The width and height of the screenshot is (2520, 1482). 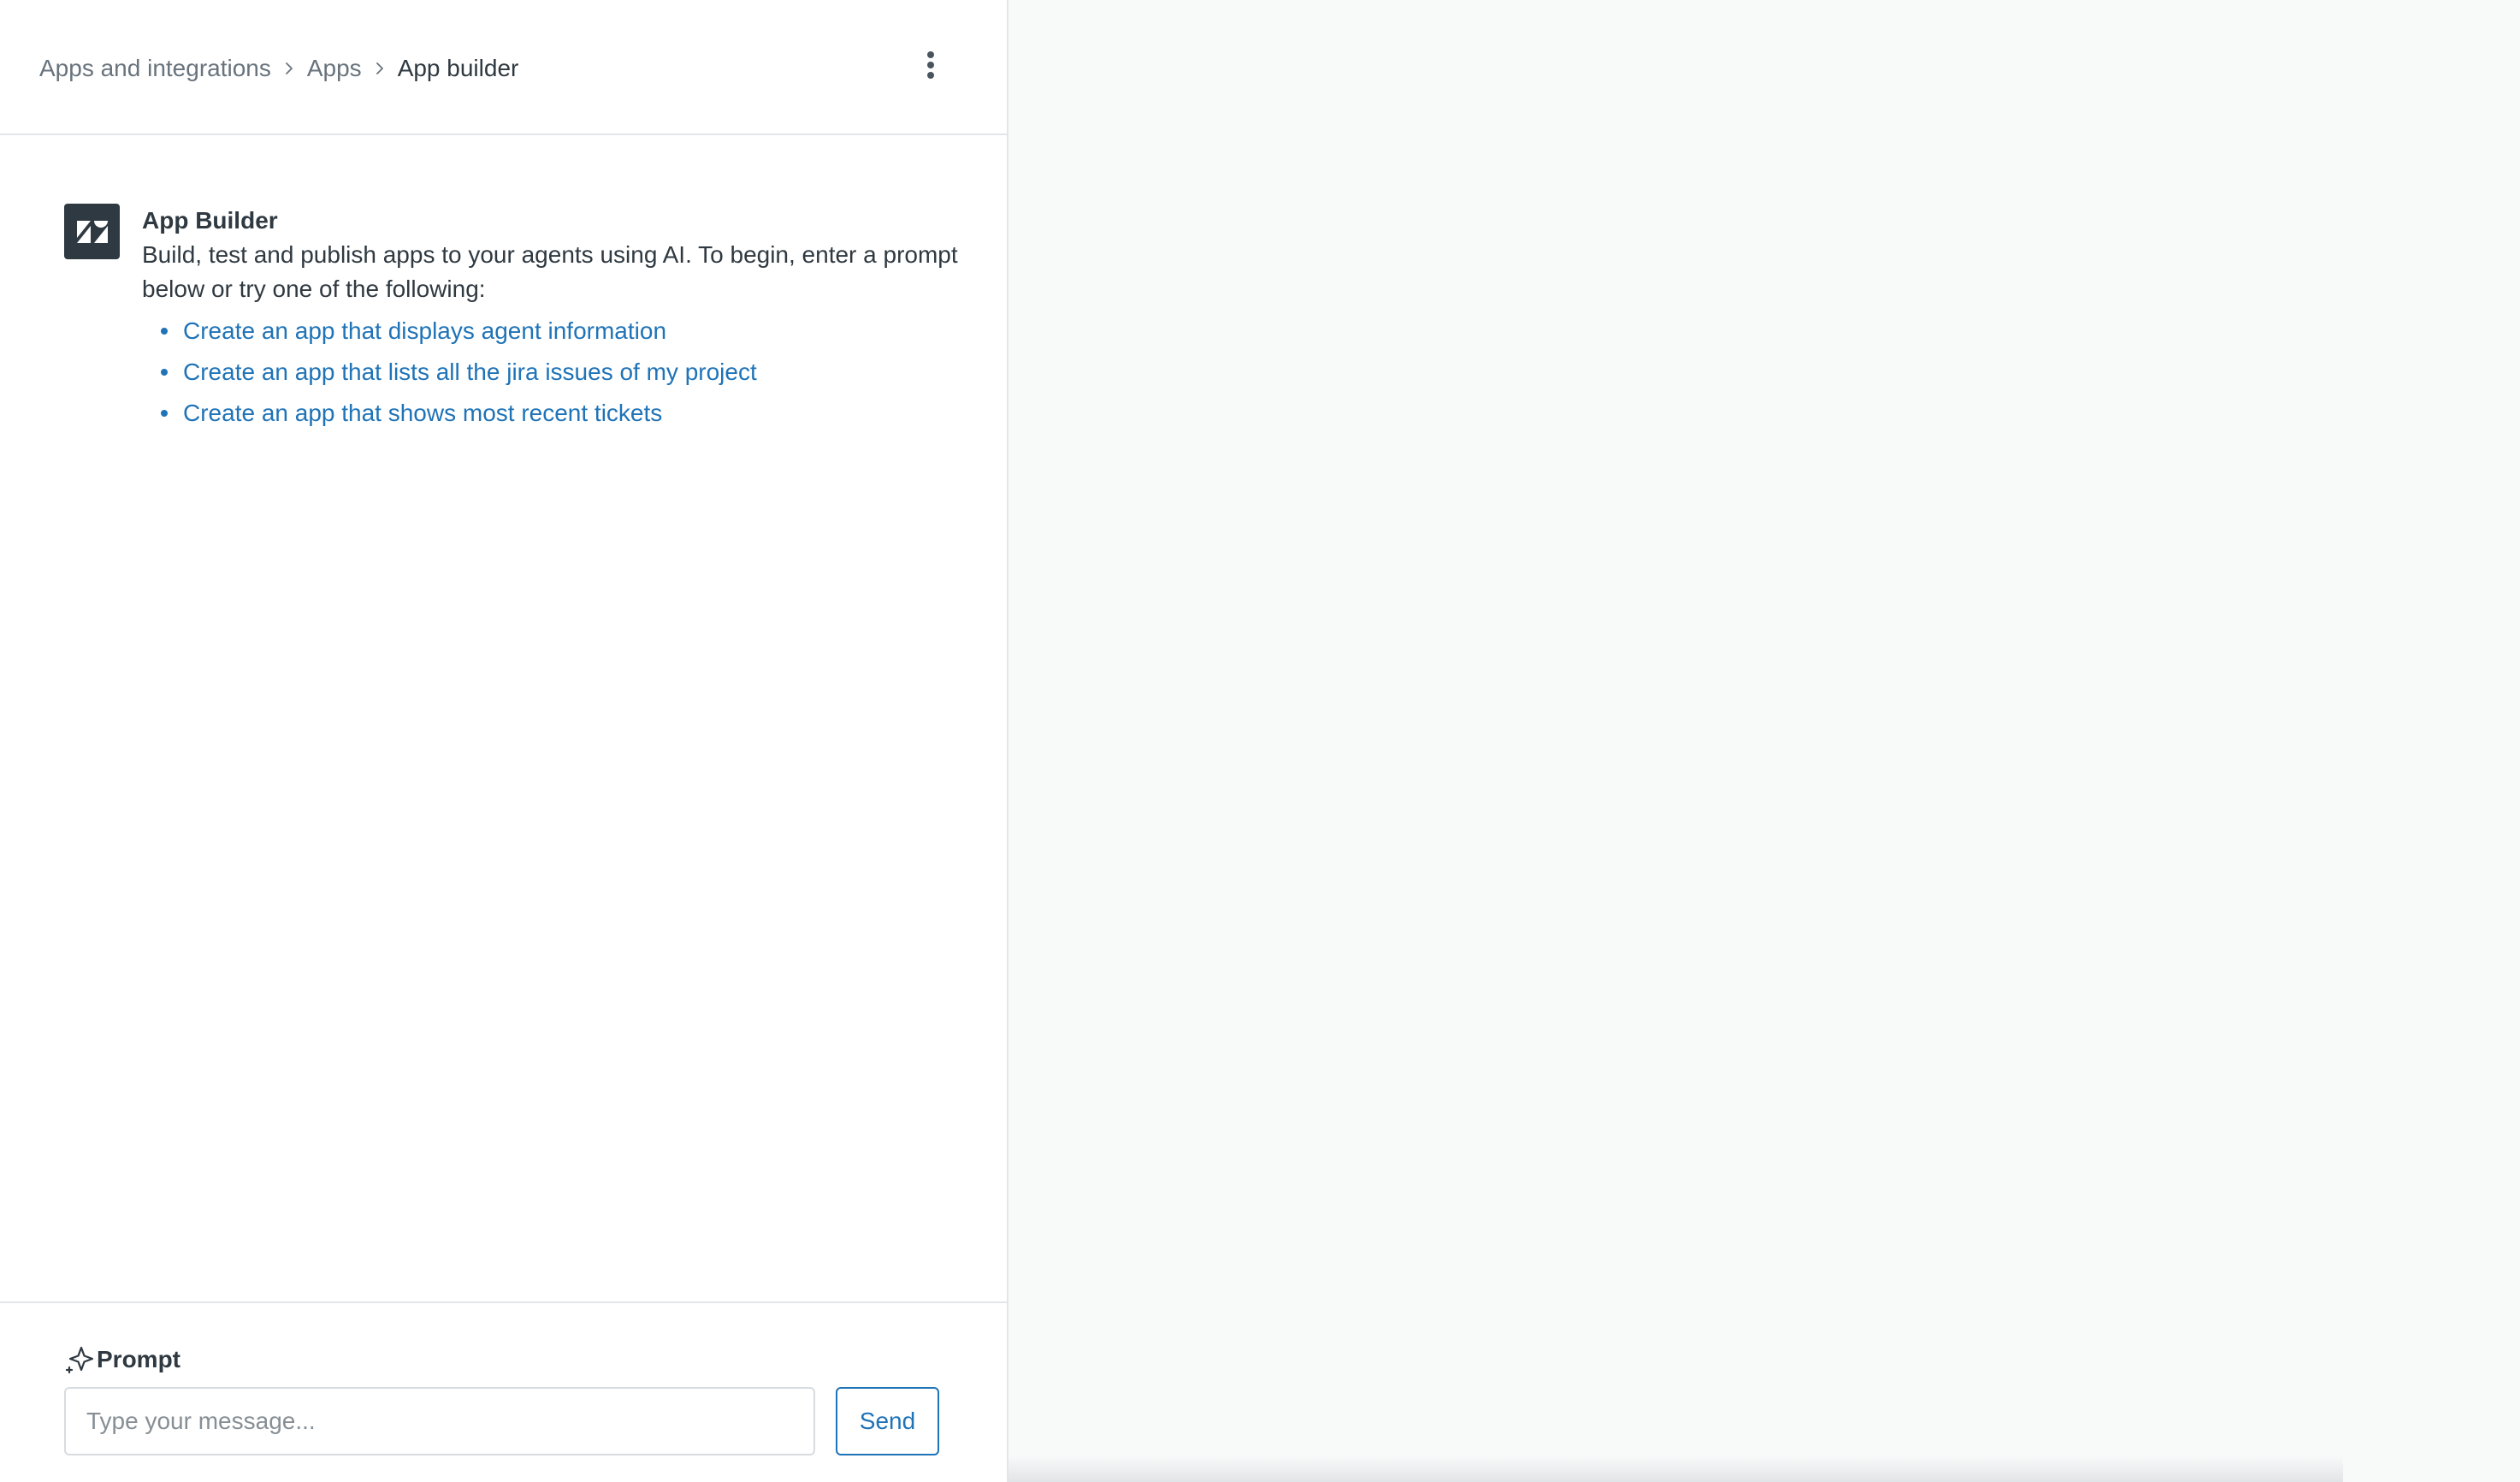 I want to click on message-input, so click(x=439, y=1421).